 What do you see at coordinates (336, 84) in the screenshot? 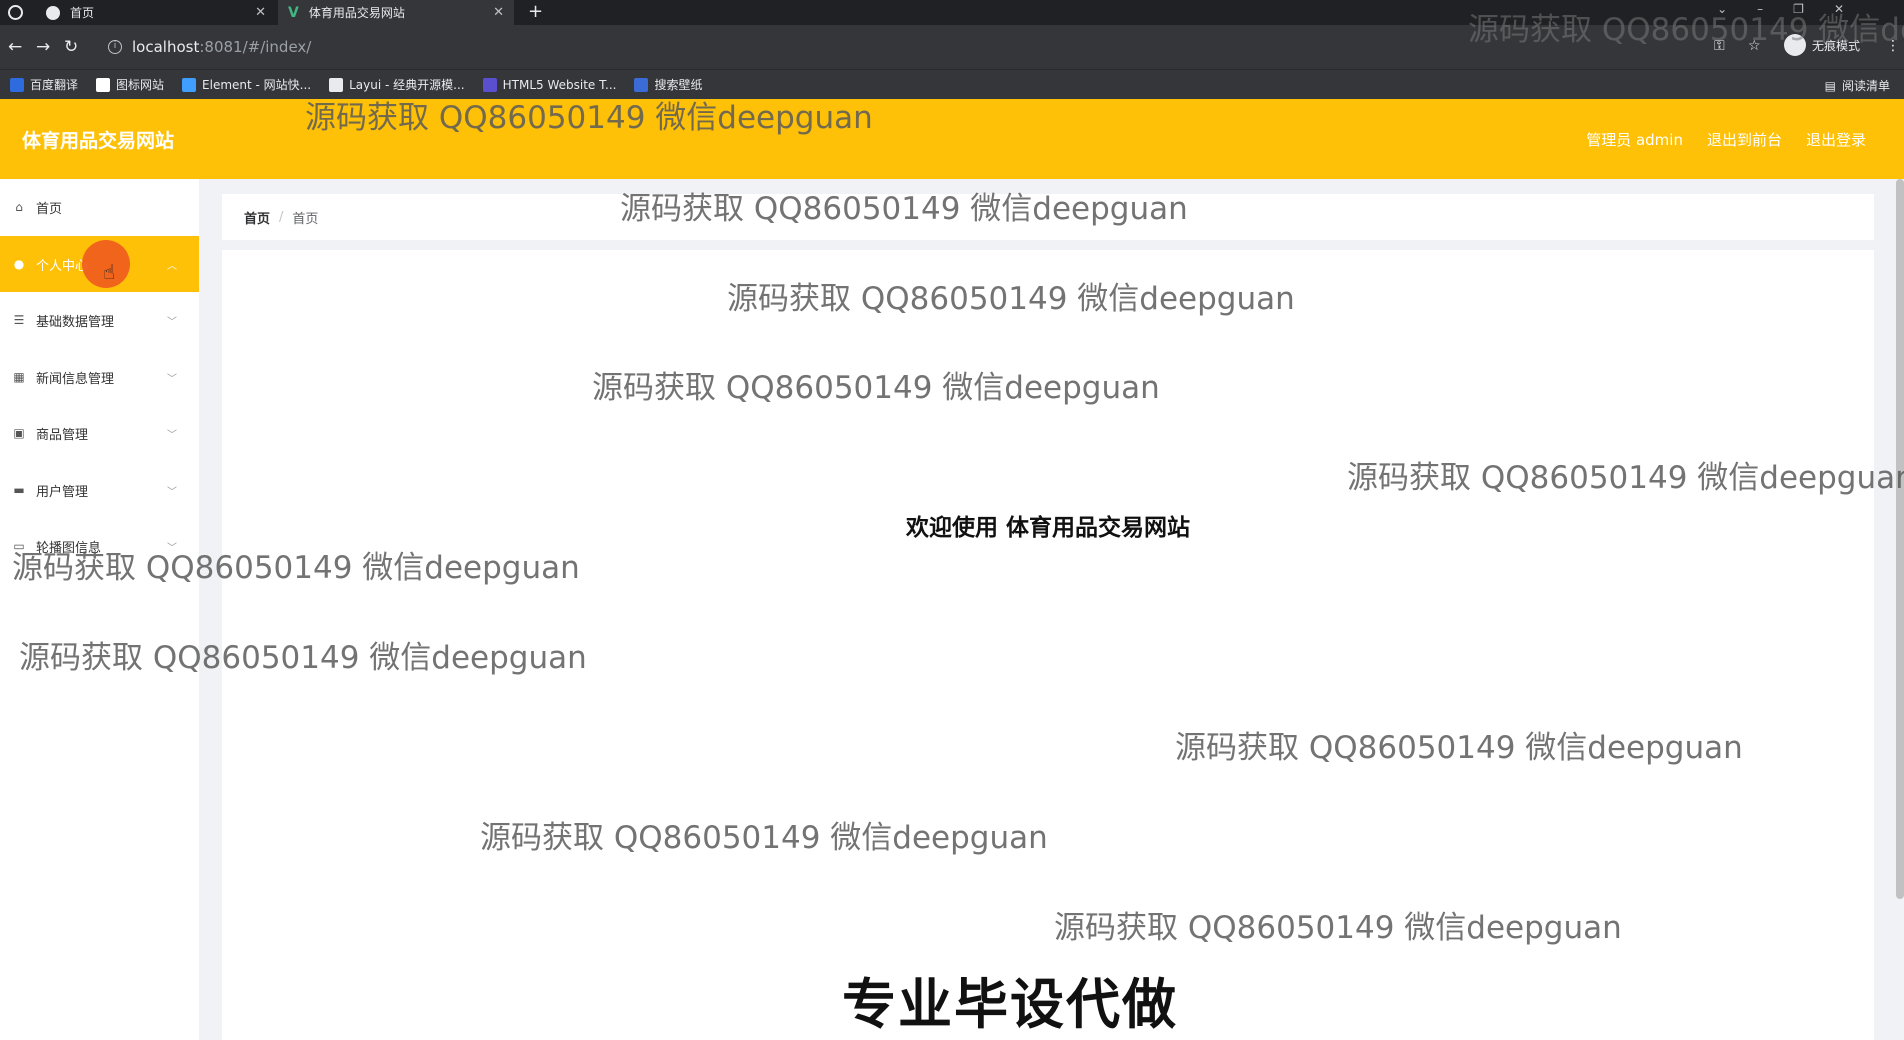
I see `layui-icon` at bounding box center [336, 84].